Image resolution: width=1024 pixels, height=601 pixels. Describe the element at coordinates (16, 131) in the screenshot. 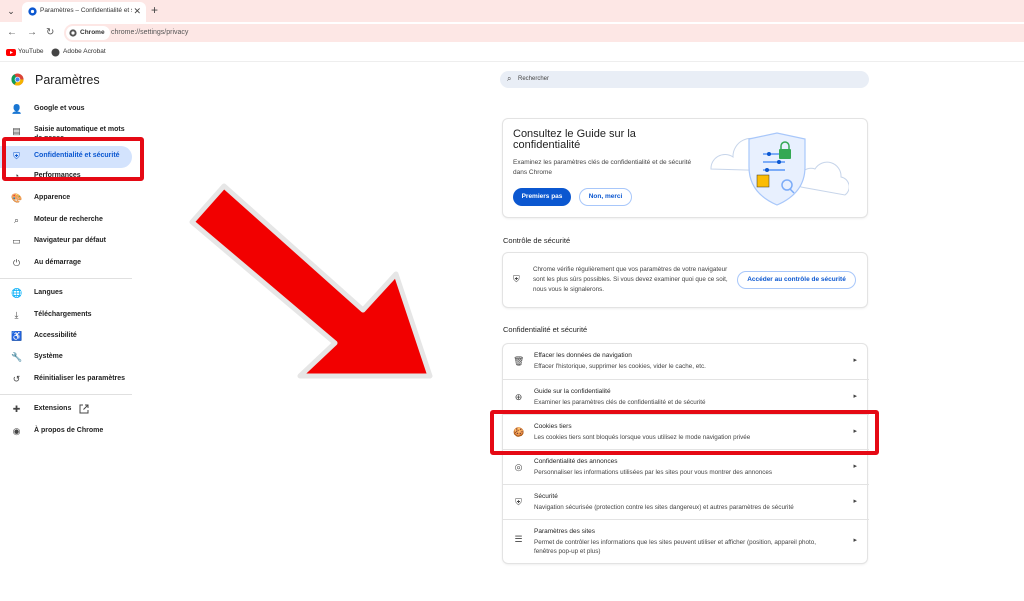

I see `clipboard-icon: ▤` at that location.